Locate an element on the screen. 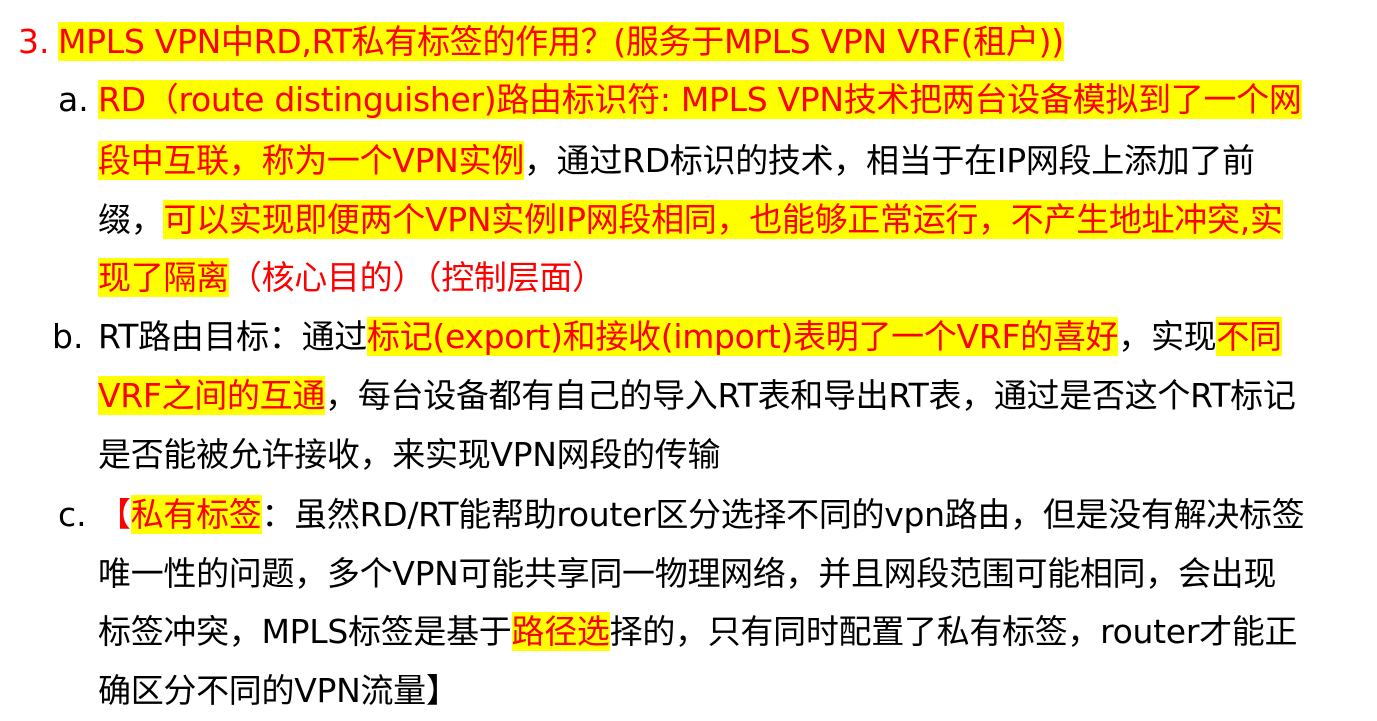 This screenshot has height=721, width=1377. item-b-marker: b. is located at coordinates (68, 336).